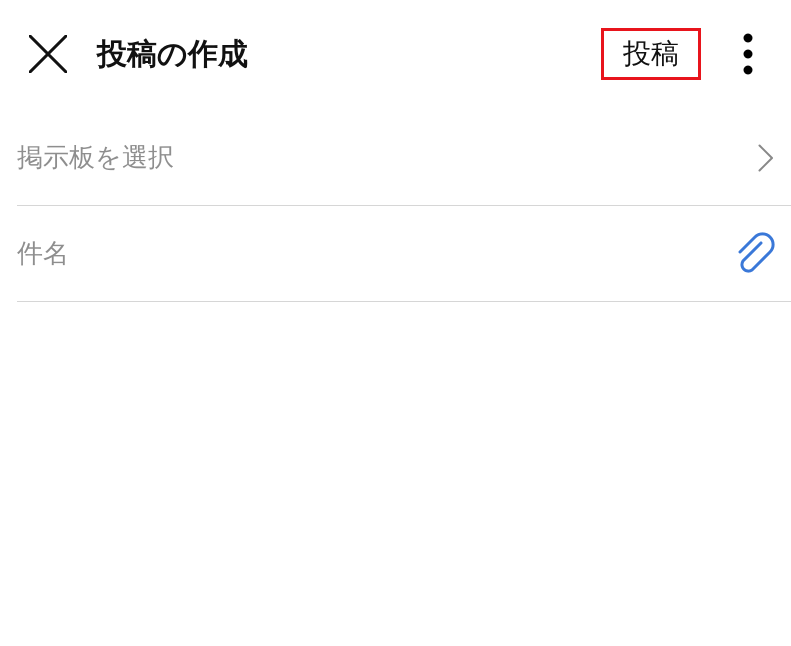 The image size is (791, 646). What do you see at coordinates (368, 254) in the screenshot?
I see `subject-field: 件名` at bounding box center [368, 254].